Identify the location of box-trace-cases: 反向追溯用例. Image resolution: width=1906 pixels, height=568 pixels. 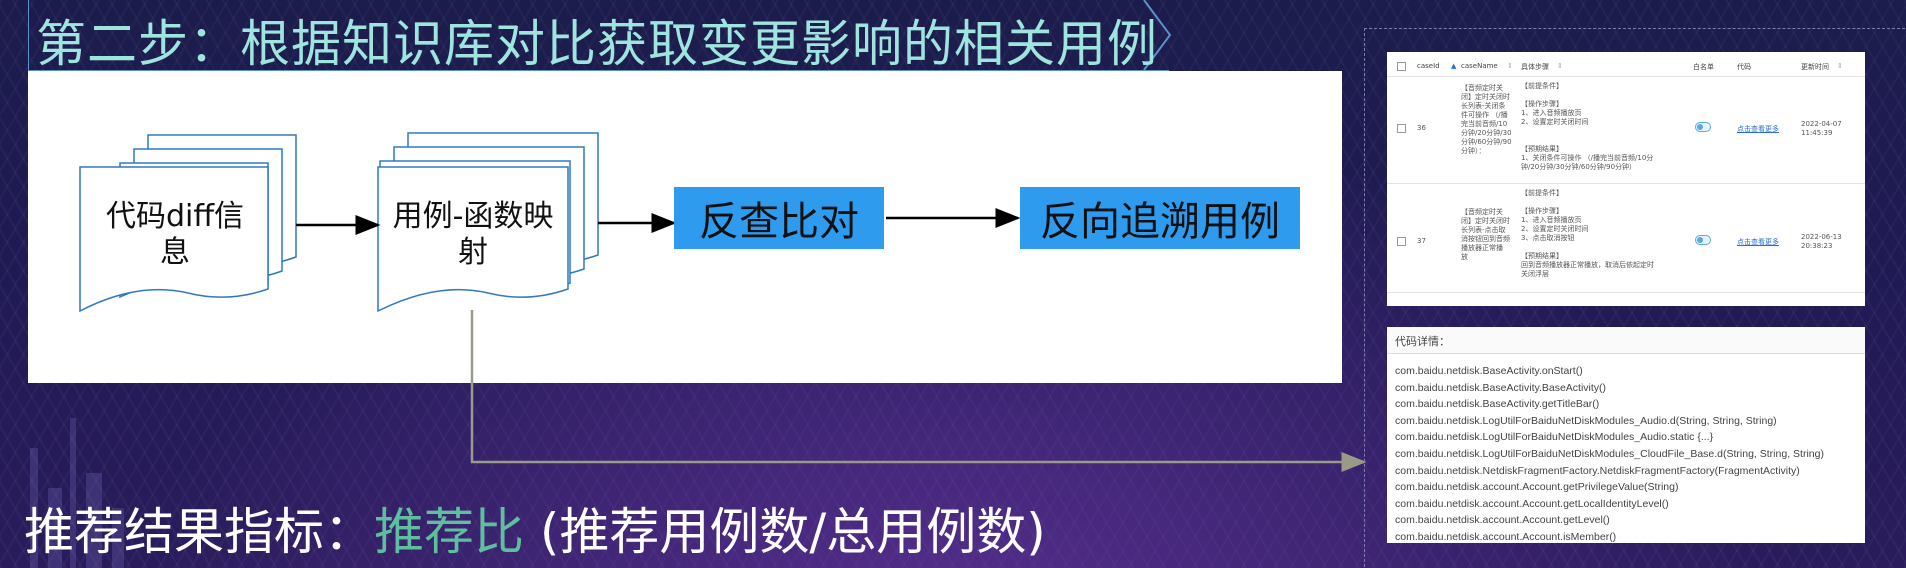
(1160, 218).